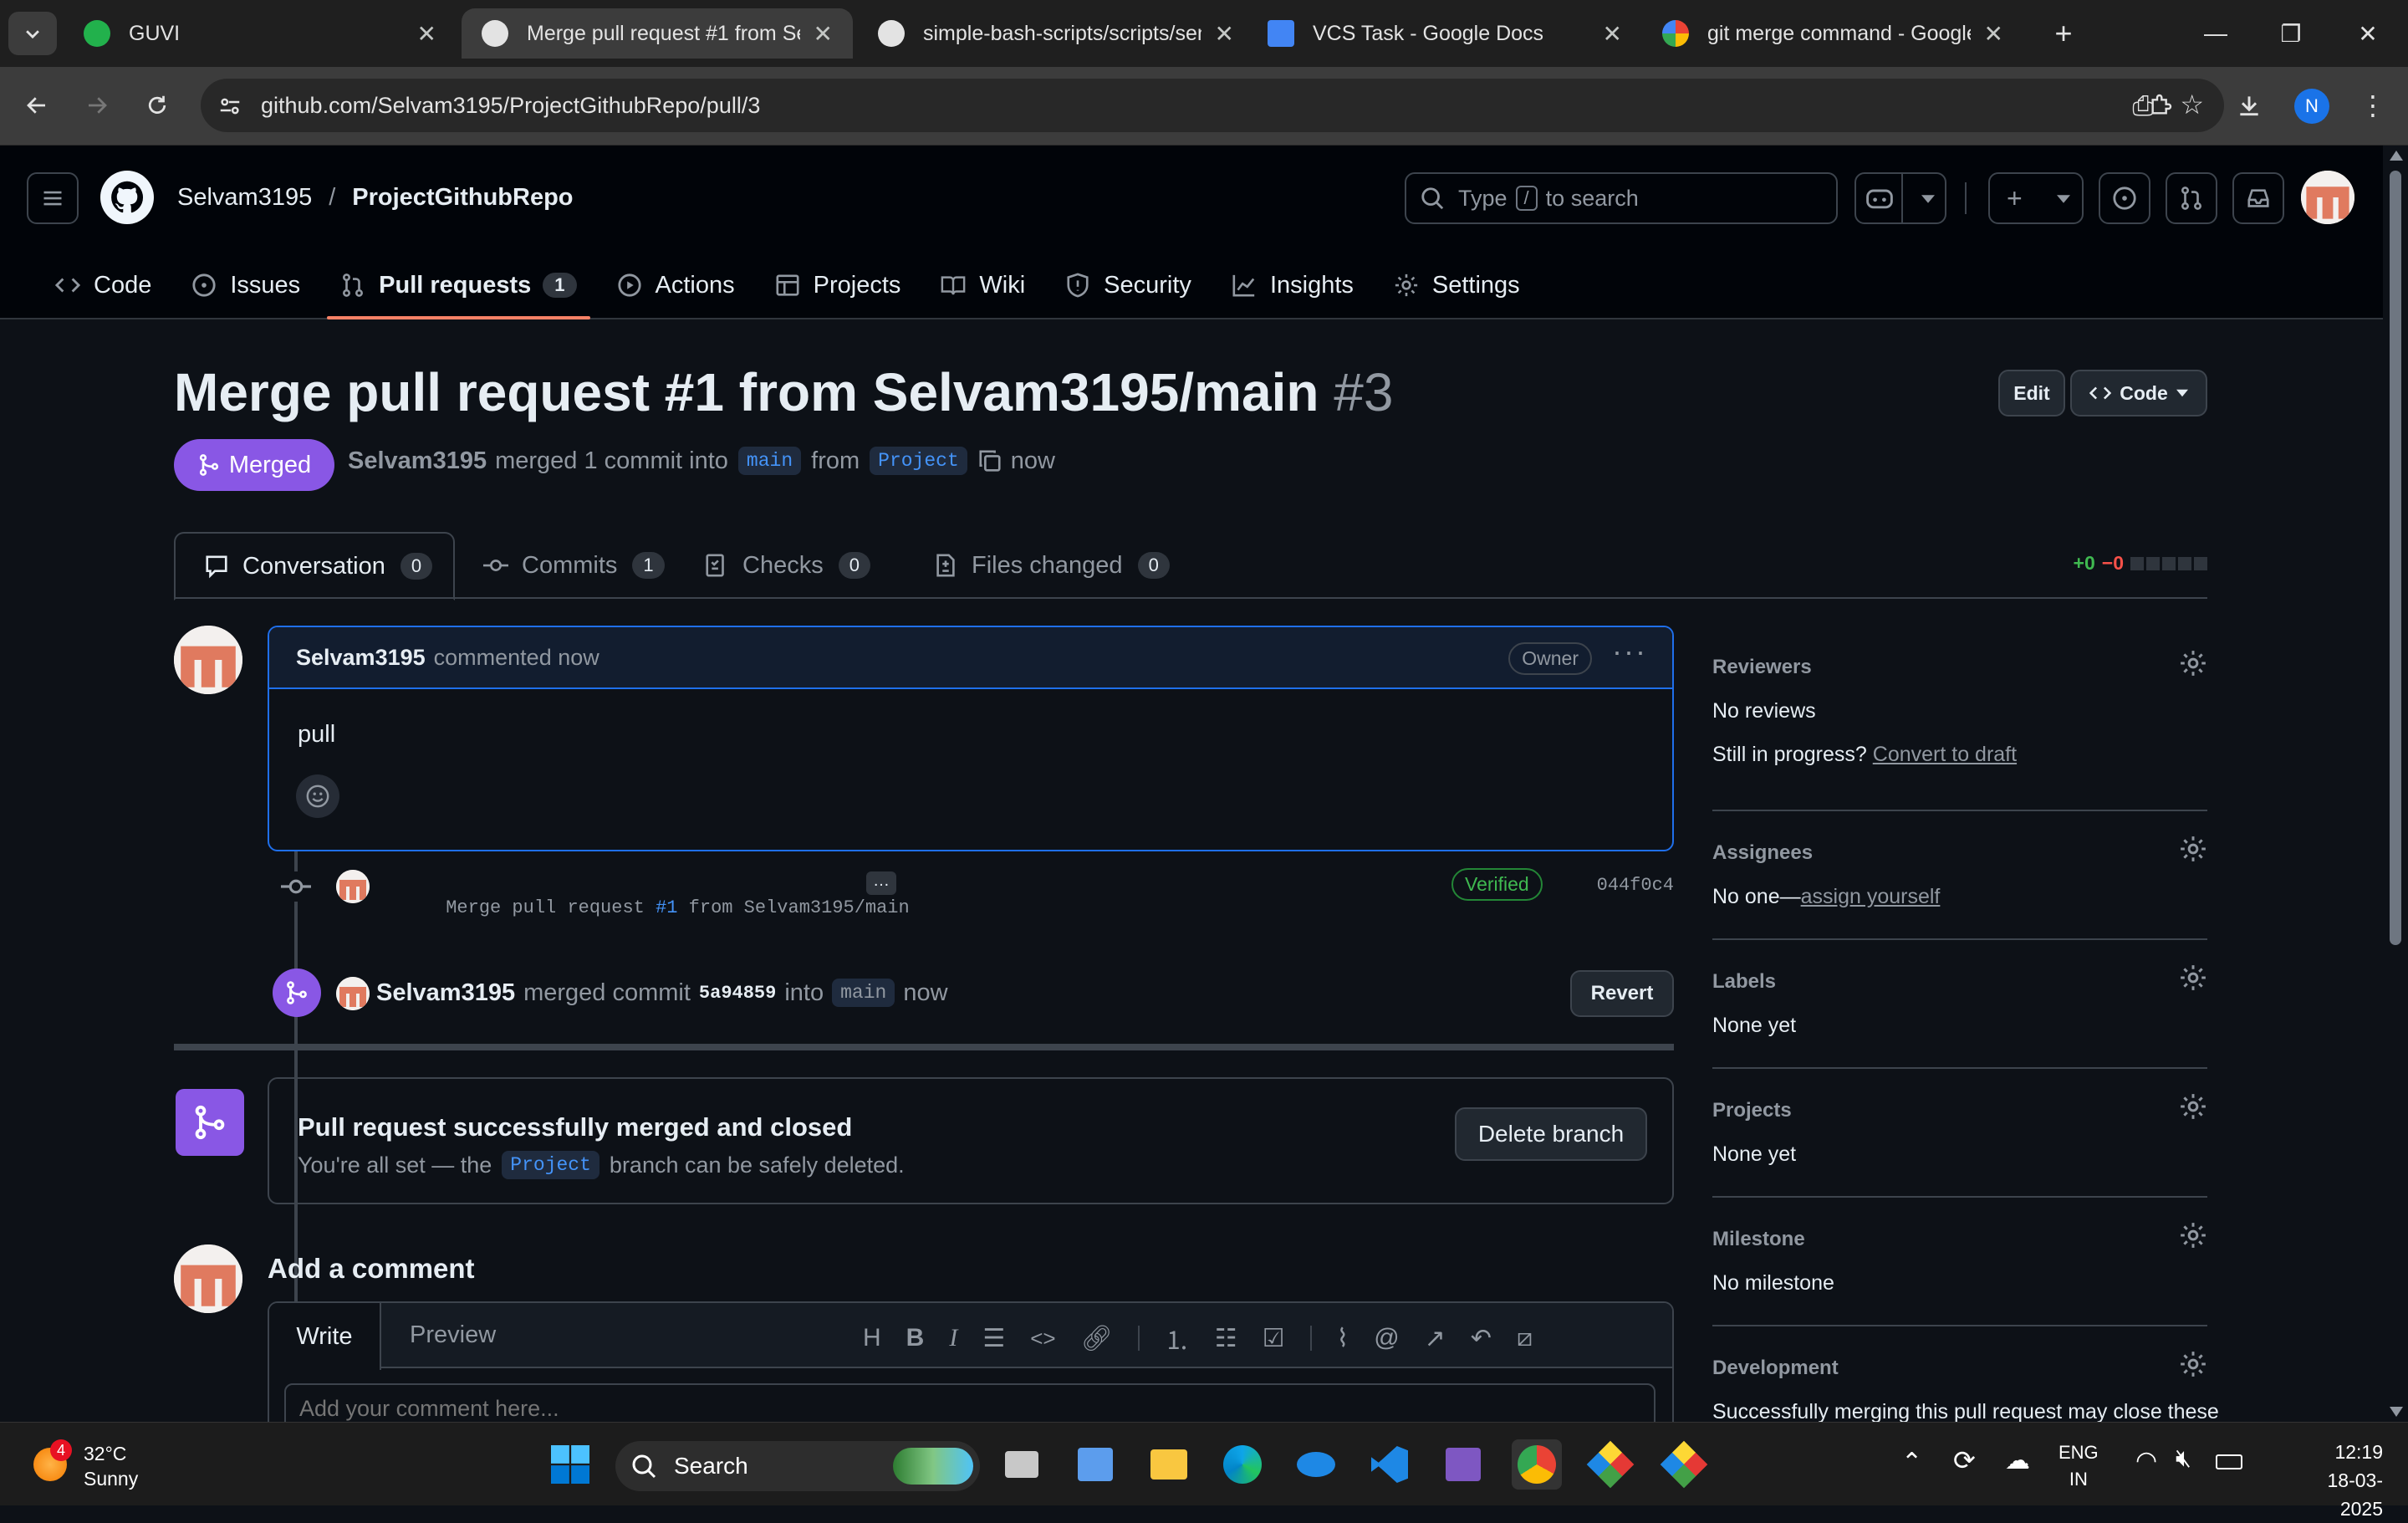  Describe the element at coordinates (1316, 1464) in the screenshot. I see `app-icon-swirl` at that location.